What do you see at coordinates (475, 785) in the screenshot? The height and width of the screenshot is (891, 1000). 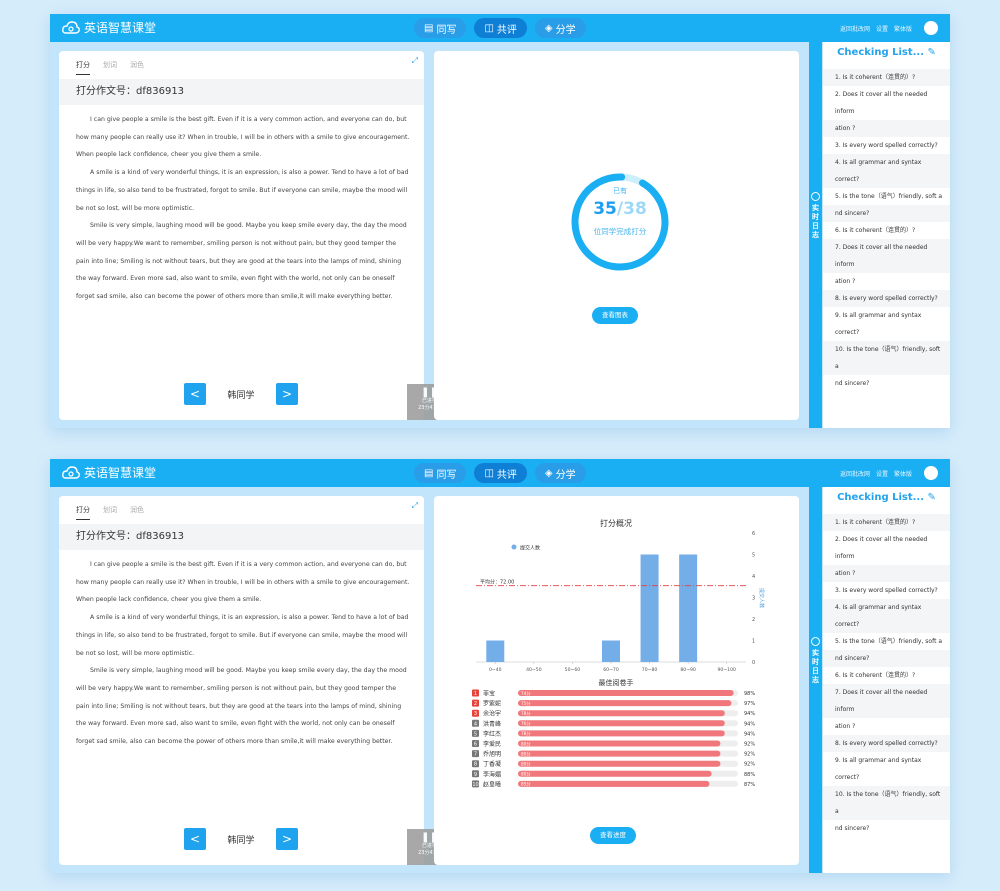 I see `rank-number: 10` at bounding box center [475, 785].